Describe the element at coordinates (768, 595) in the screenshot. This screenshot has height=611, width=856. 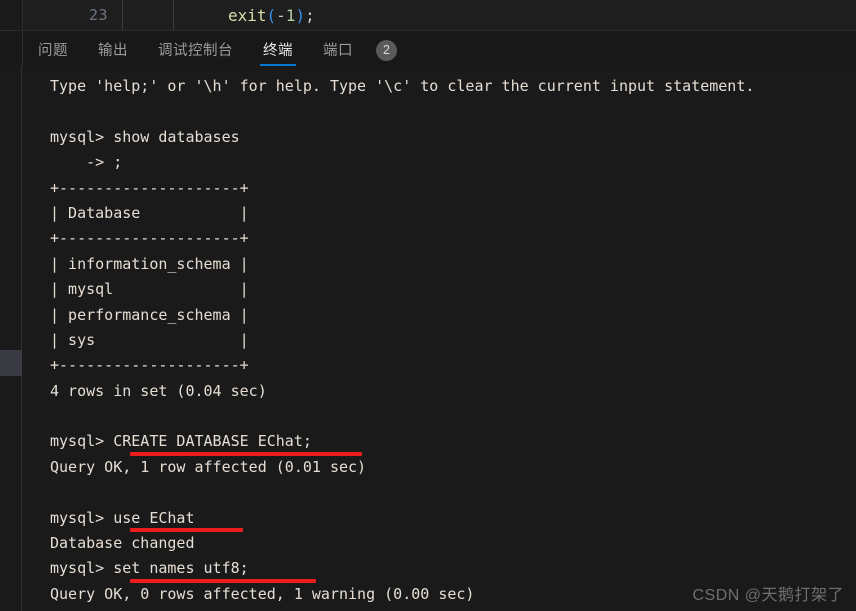
I see `watermark-text: CSDN @天鹅打架了` at that location.